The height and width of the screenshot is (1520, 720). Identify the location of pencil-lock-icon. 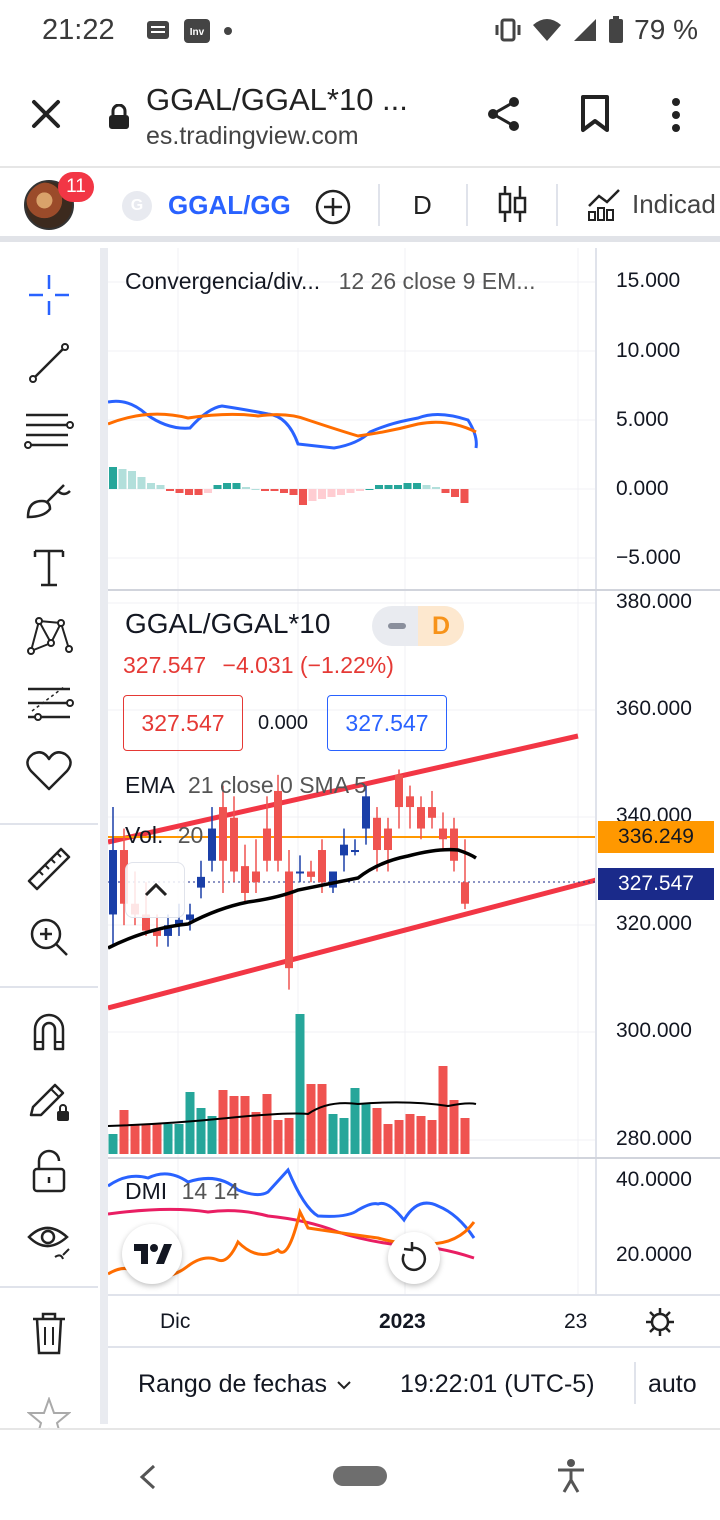
(49, 1102).